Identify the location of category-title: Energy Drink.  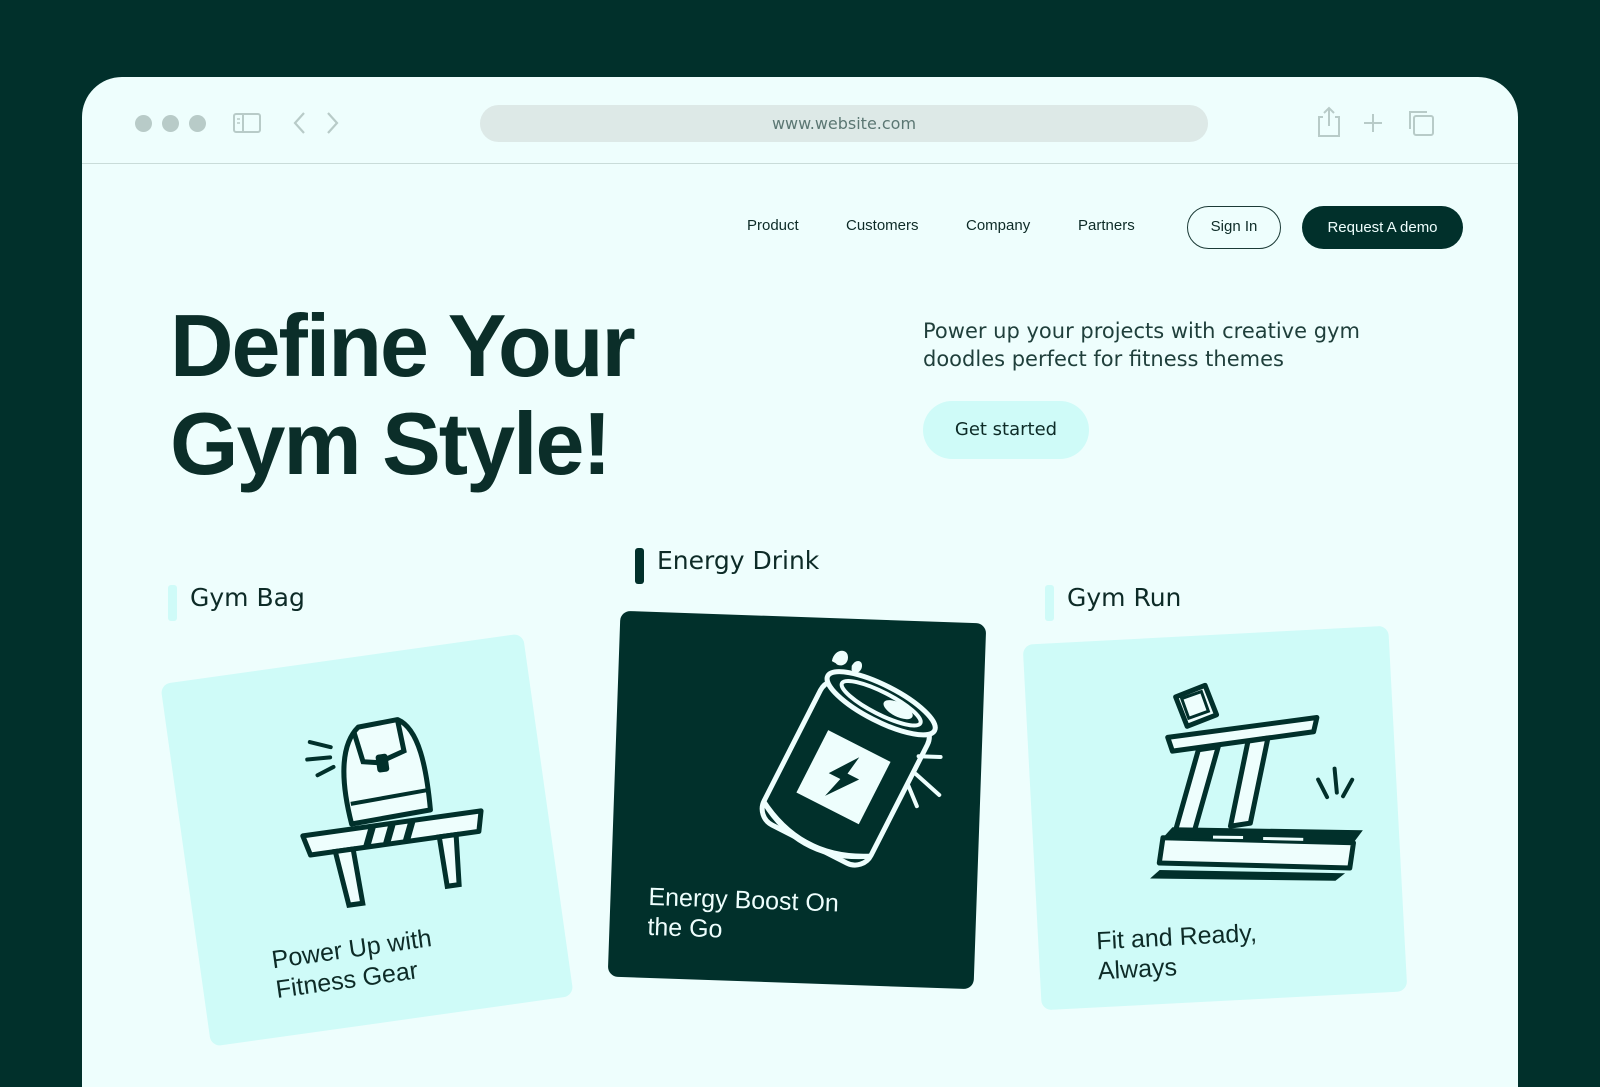
(738, 560).